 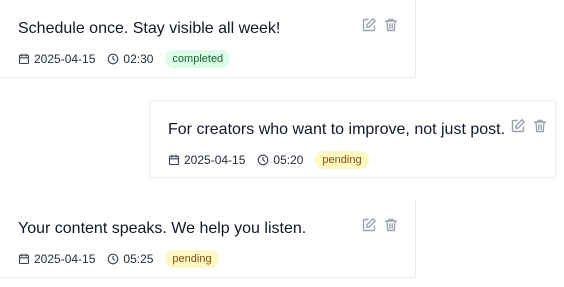 I want to click on post-time: 05:20, so click(x=288, y=160).